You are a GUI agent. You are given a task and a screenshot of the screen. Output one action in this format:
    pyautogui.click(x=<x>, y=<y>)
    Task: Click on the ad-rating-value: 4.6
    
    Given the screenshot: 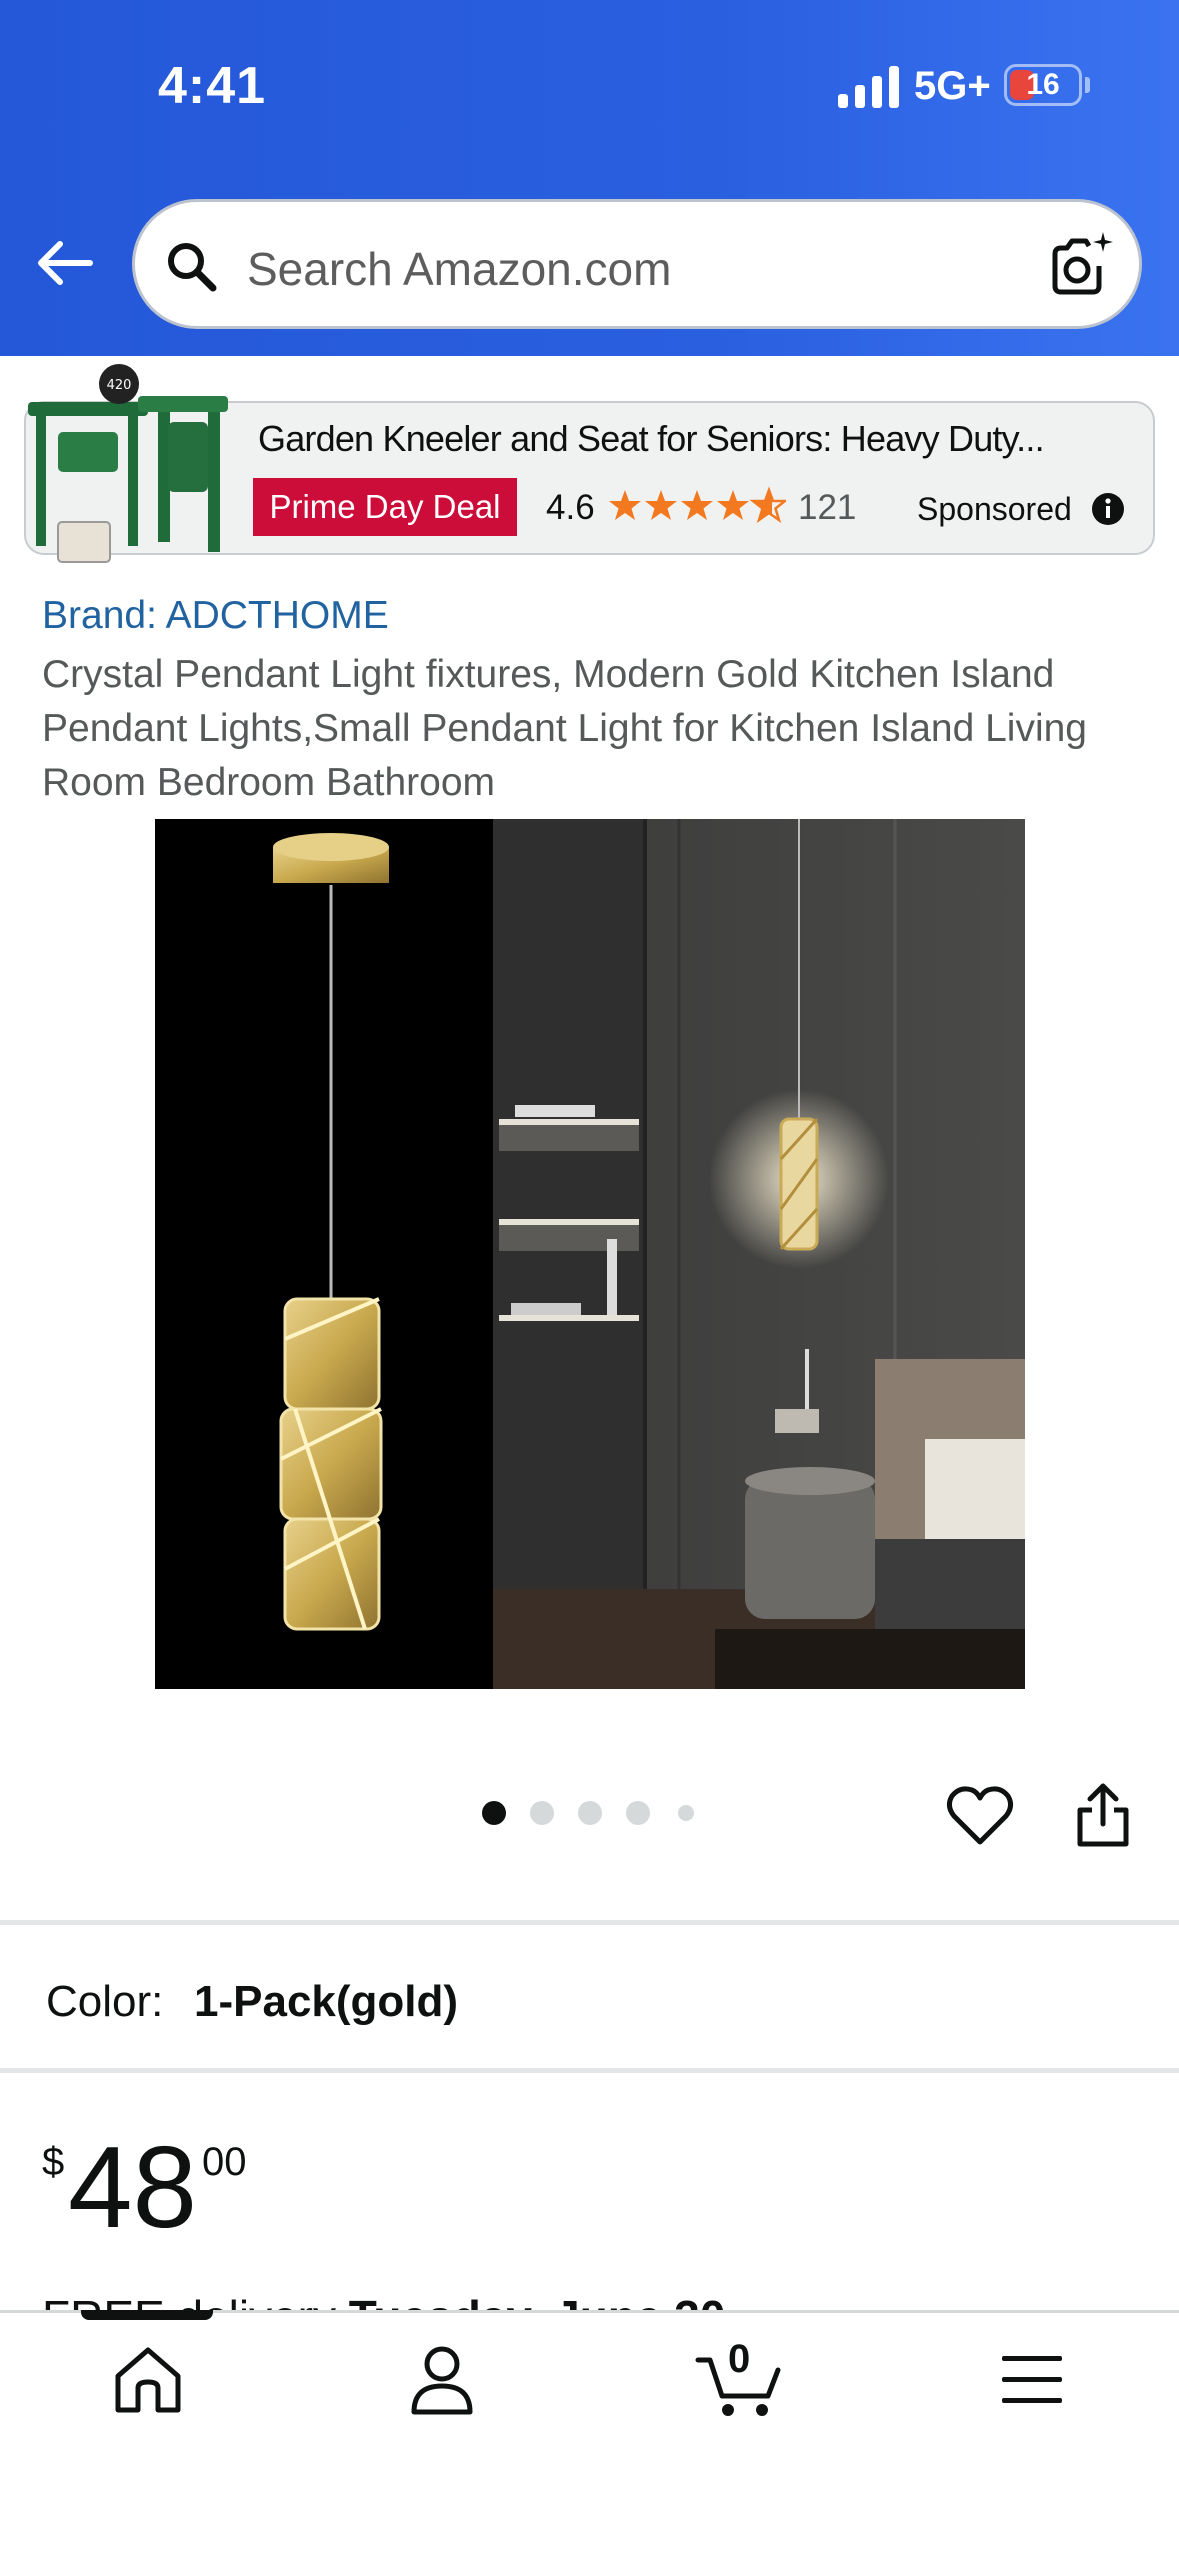 What is the action you would take?
    pyautogui.click(x=570, y=507)
    